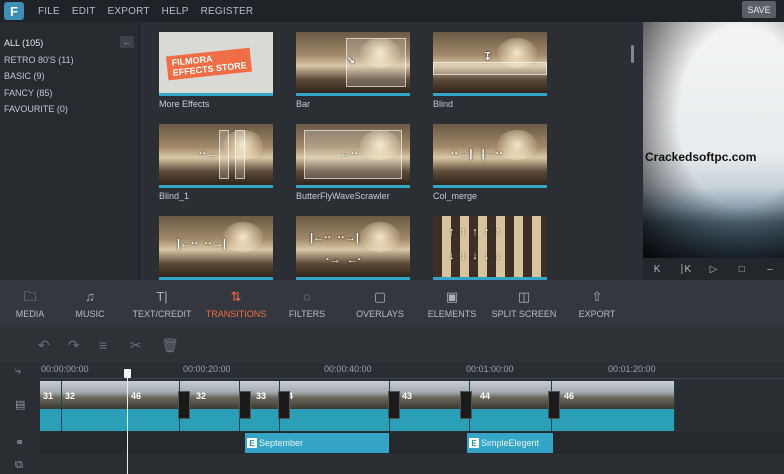 The image size is (784, 474). I want to click on split-arrows-icon: |←·· ··→|, so click(334, 238).